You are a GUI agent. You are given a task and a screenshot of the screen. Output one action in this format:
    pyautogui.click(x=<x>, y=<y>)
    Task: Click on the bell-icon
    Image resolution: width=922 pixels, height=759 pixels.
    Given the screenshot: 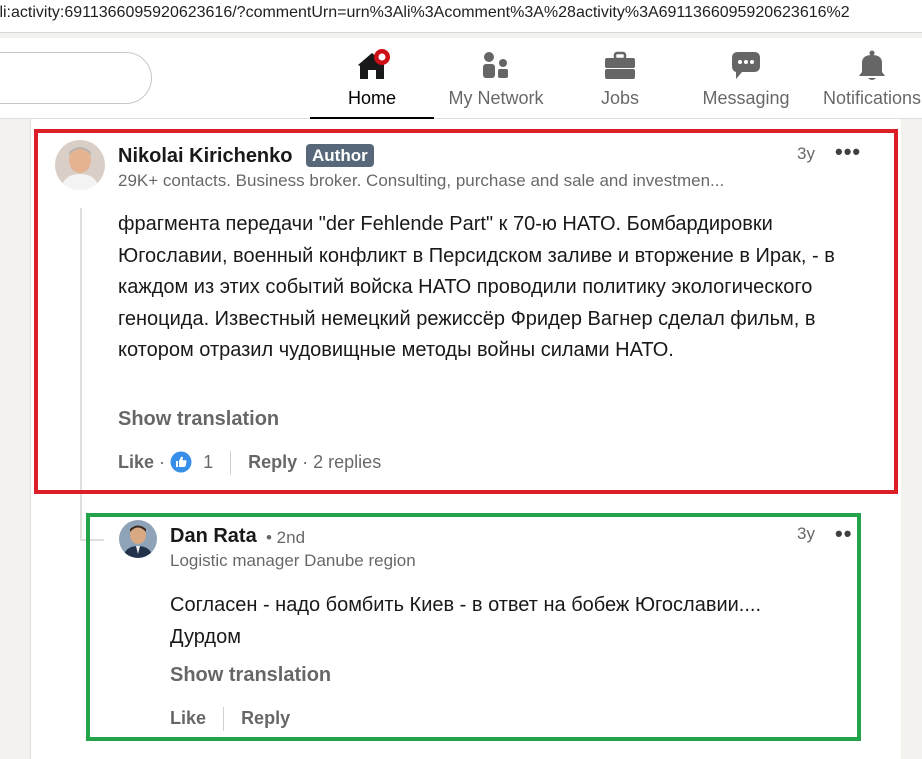 What is the action you would take?
    pyautogui.click(x=872, y=65)
    